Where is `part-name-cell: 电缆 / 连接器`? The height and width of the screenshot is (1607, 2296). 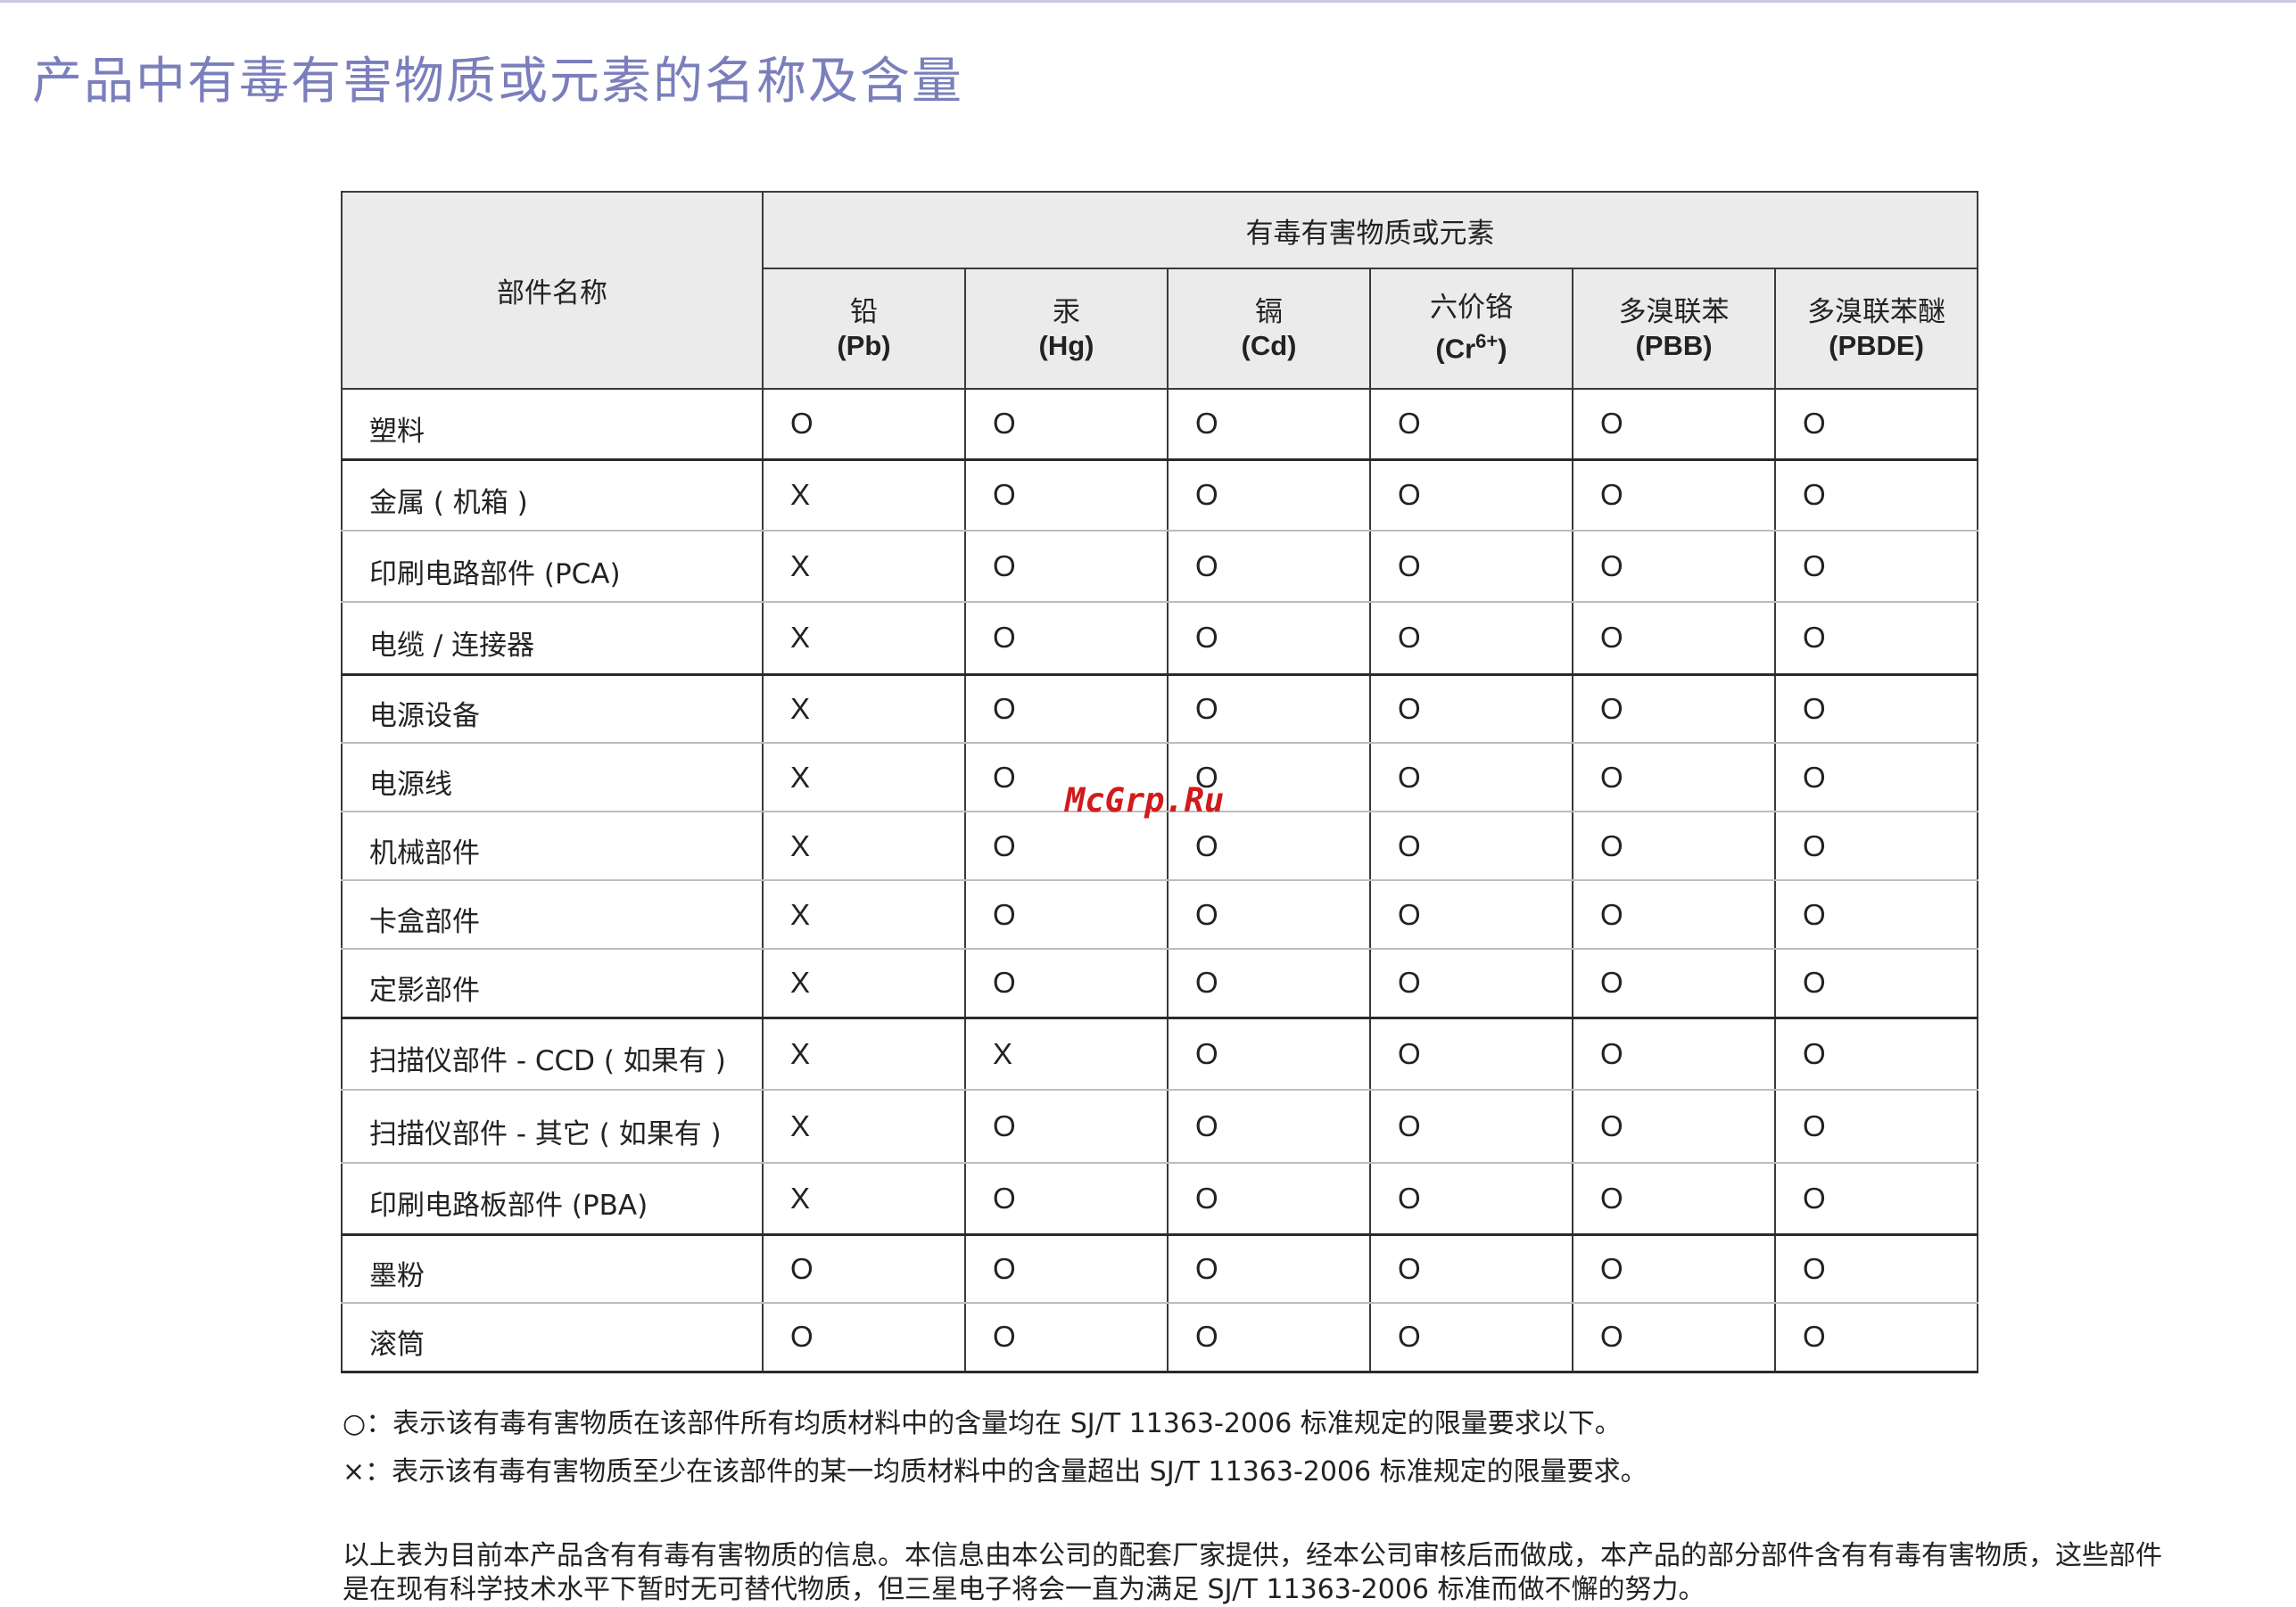
part-name-cell: 电缆 / 连接器 is located at coordinates (552, 638).